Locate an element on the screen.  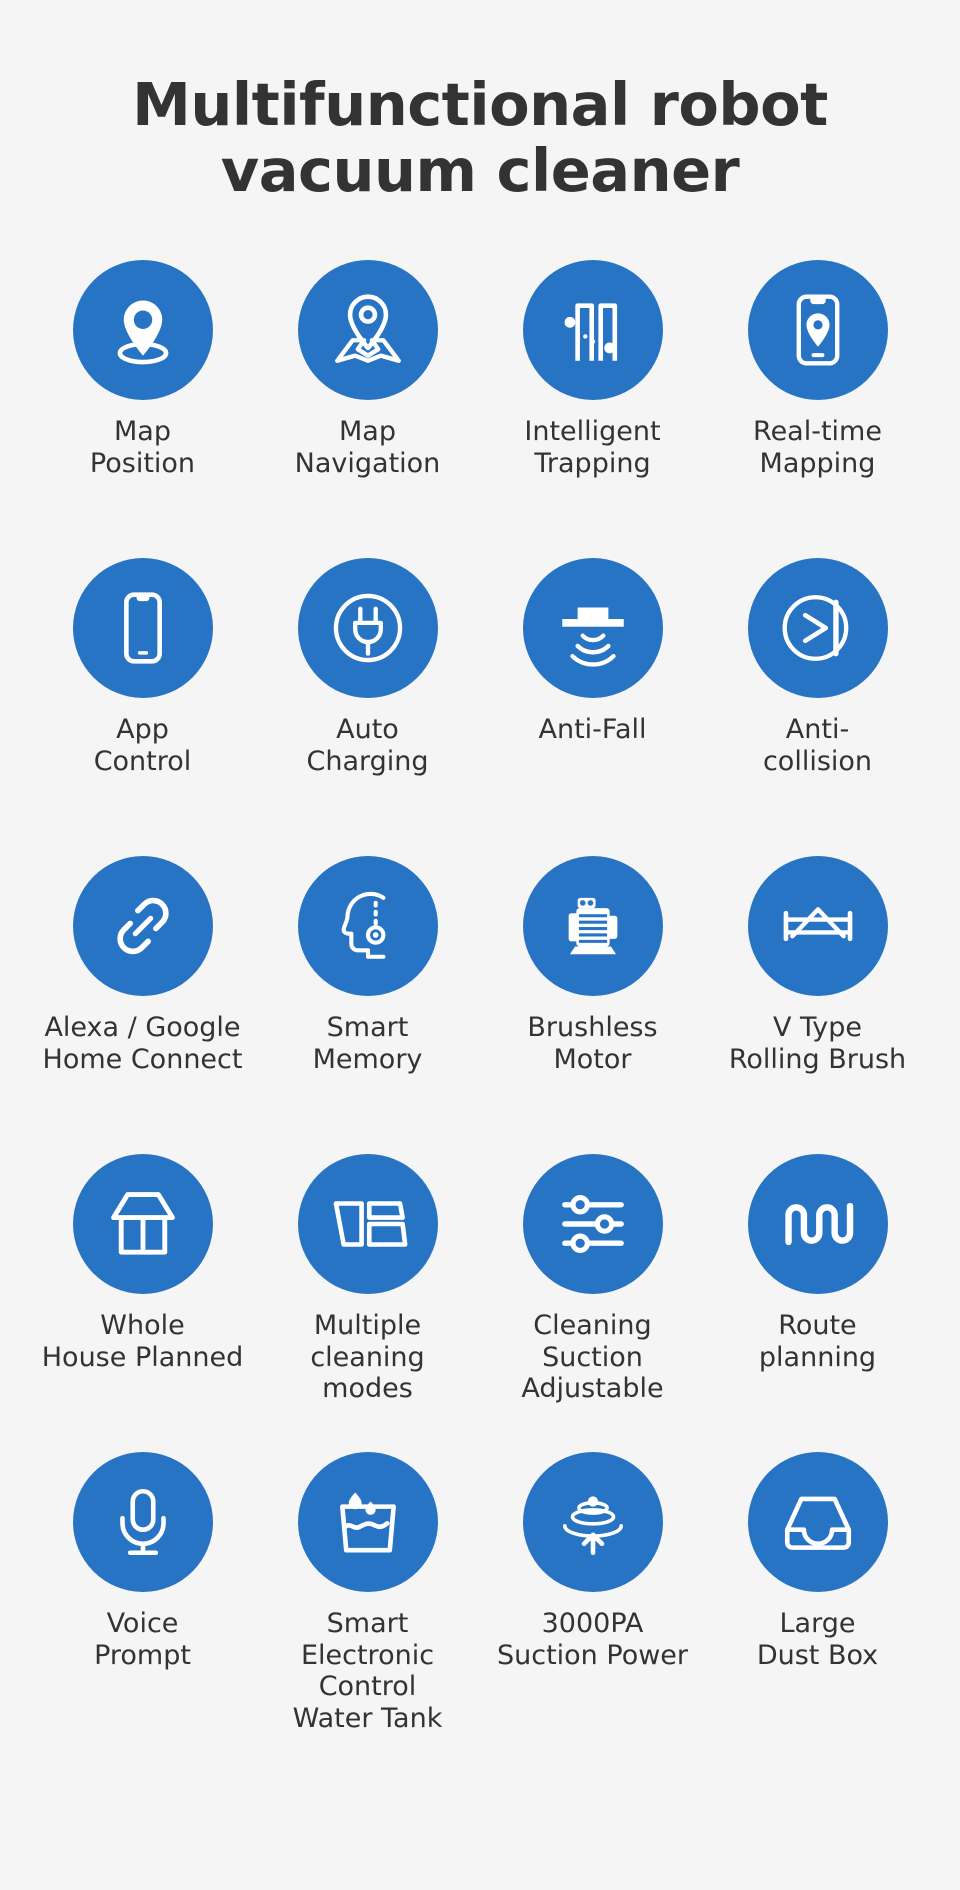
feature-label: Route planning is located at coordinates (817, 1341).